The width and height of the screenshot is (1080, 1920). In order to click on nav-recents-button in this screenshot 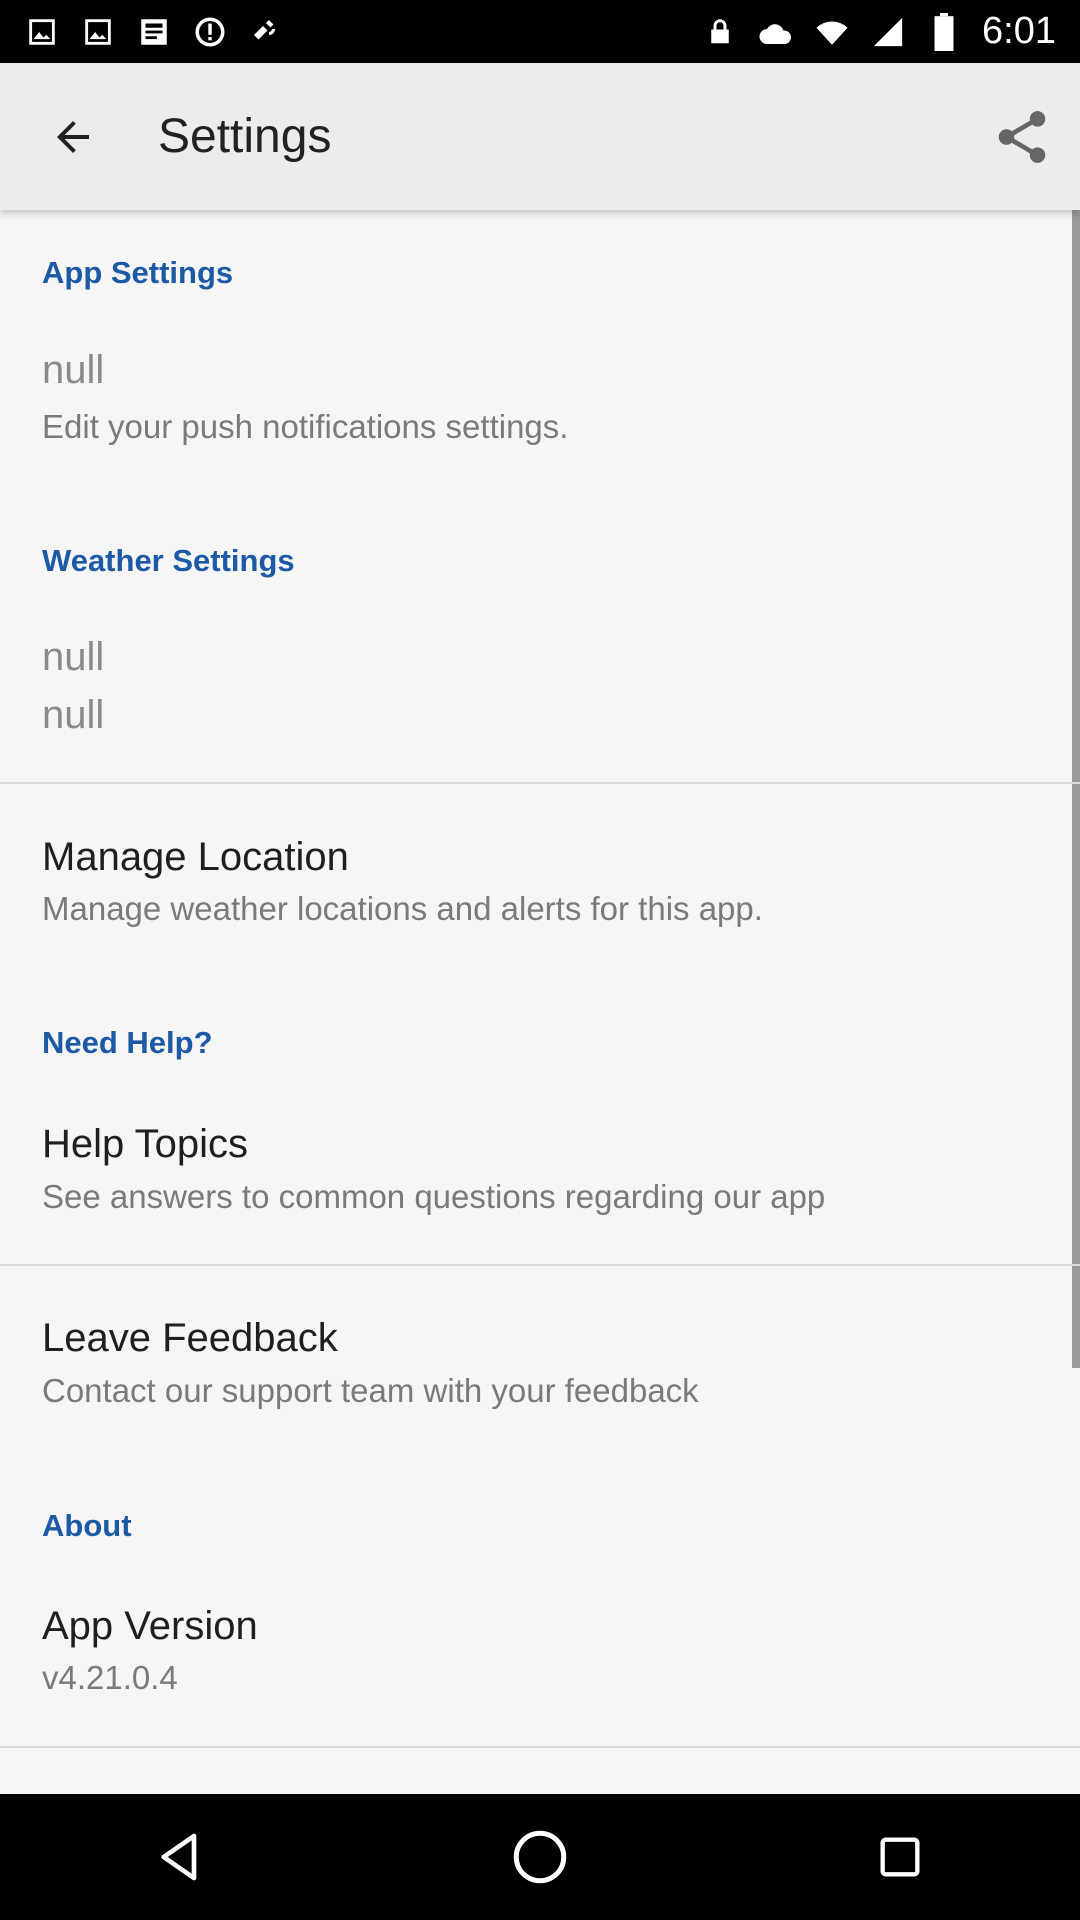, I will do `click(900, 1857)`.